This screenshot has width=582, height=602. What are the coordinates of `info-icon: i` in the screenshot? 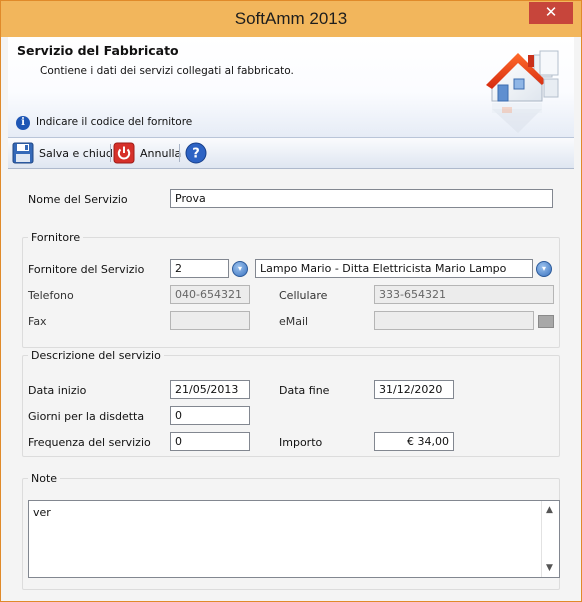 It's located at (23, 123).